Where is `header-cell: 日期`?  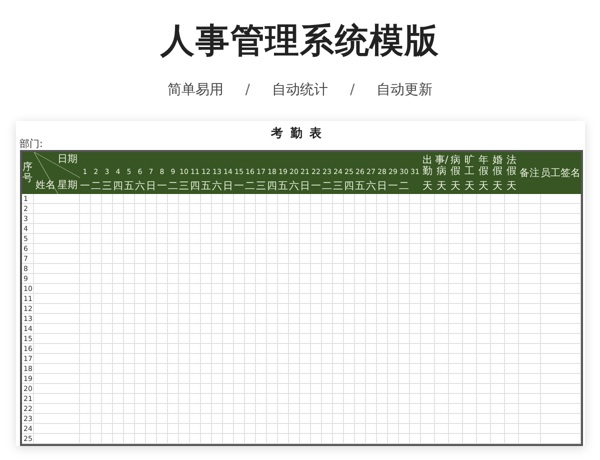 header-cell: 日期 is located at coordinates (68, 160).